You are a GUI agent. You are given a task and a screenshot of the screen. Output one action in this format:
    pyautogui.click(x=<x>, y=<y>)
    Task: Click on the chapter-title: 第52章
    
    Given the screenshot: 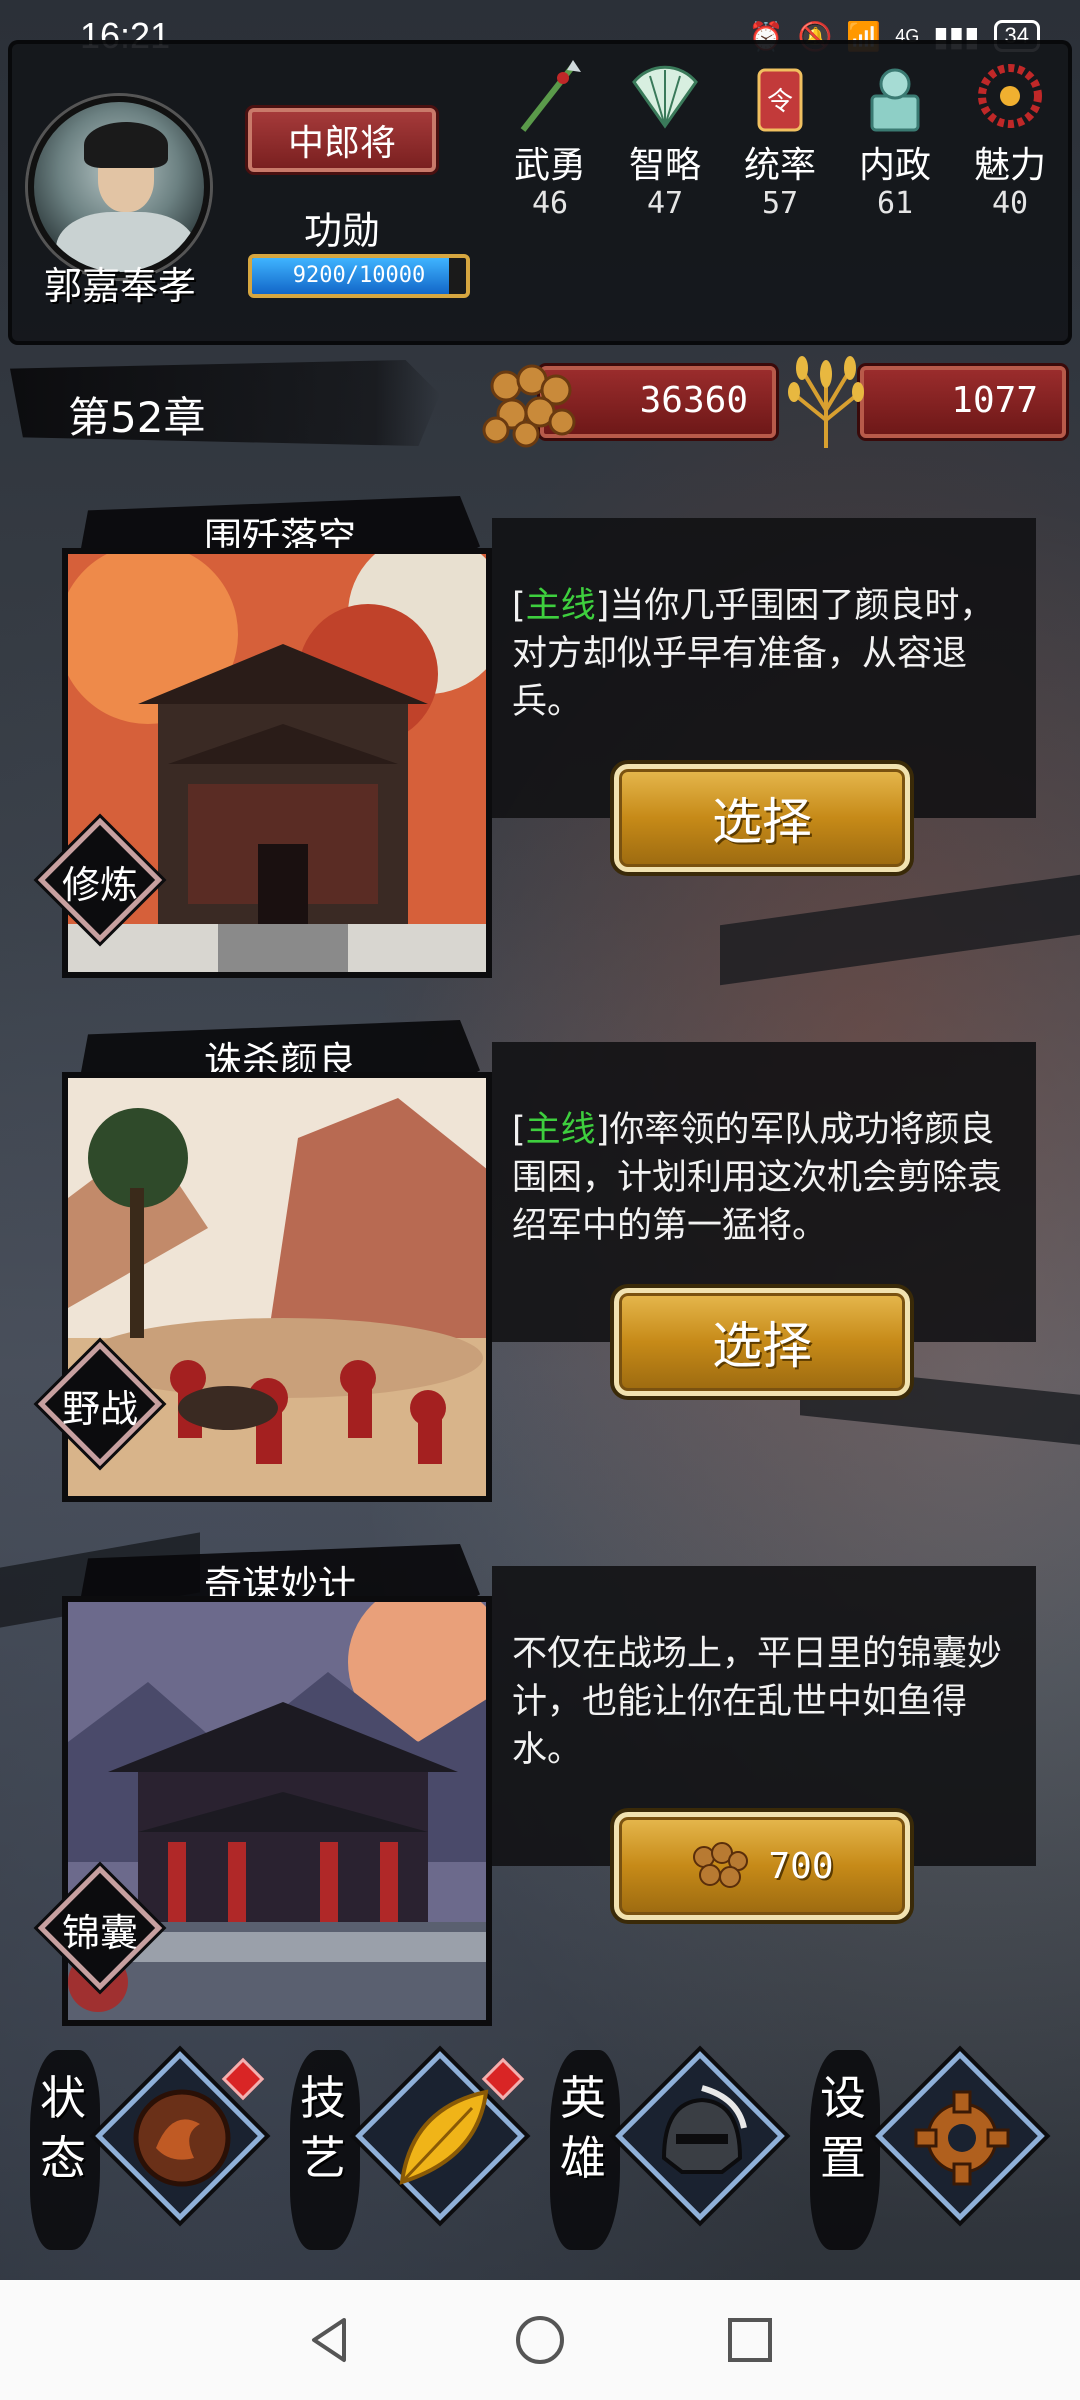 What is the action you would take?
    pyautogui.click(x=137, y=417)
    